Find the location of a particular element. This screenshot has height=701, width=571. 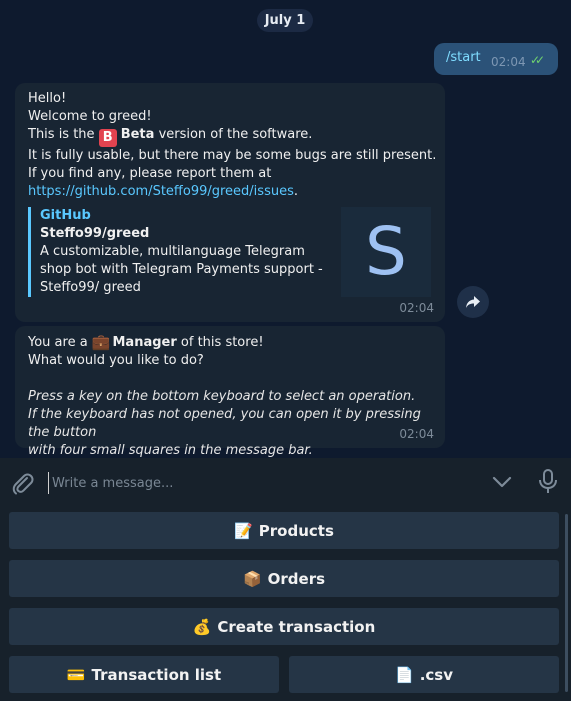

forward-button is located at coordinates (473, 302).